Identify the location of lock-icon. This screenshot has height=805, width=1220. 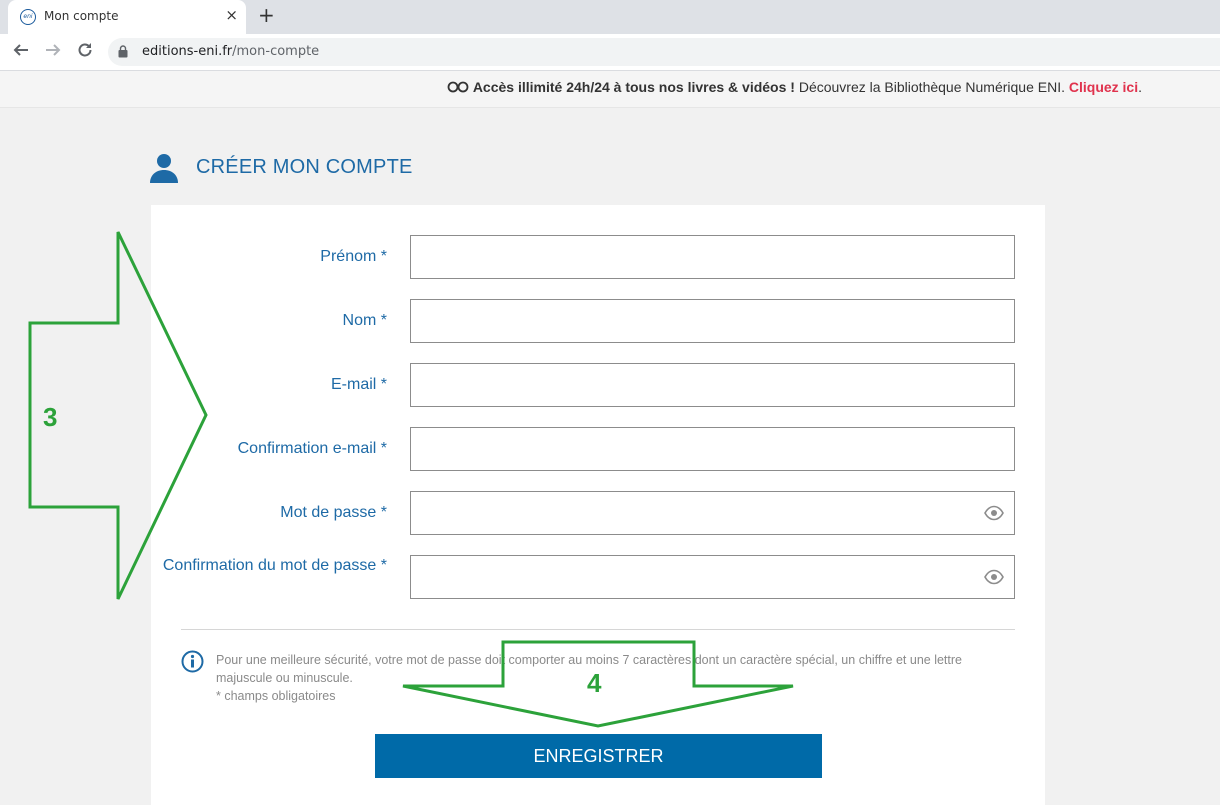
(123, 51).